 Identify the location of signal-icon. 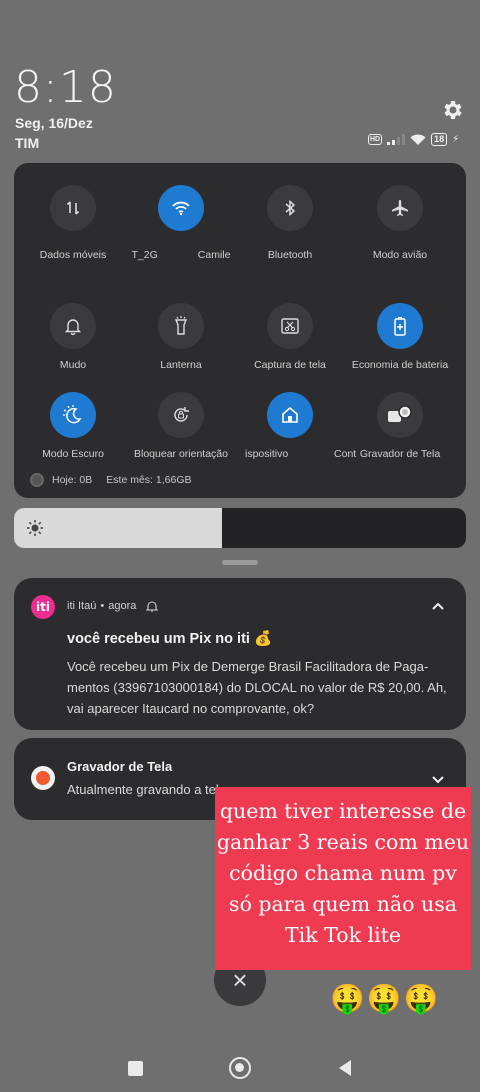
(396, 139).